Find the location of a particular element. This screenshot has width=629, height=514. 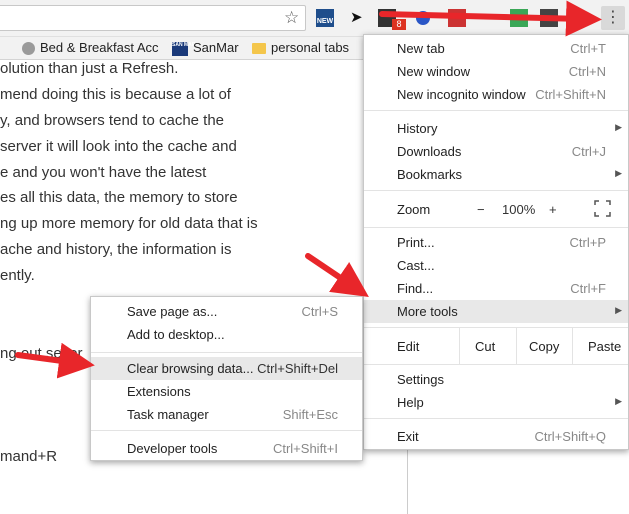

text-line: server it will look into the cache and is located at coordinates (118, 146).